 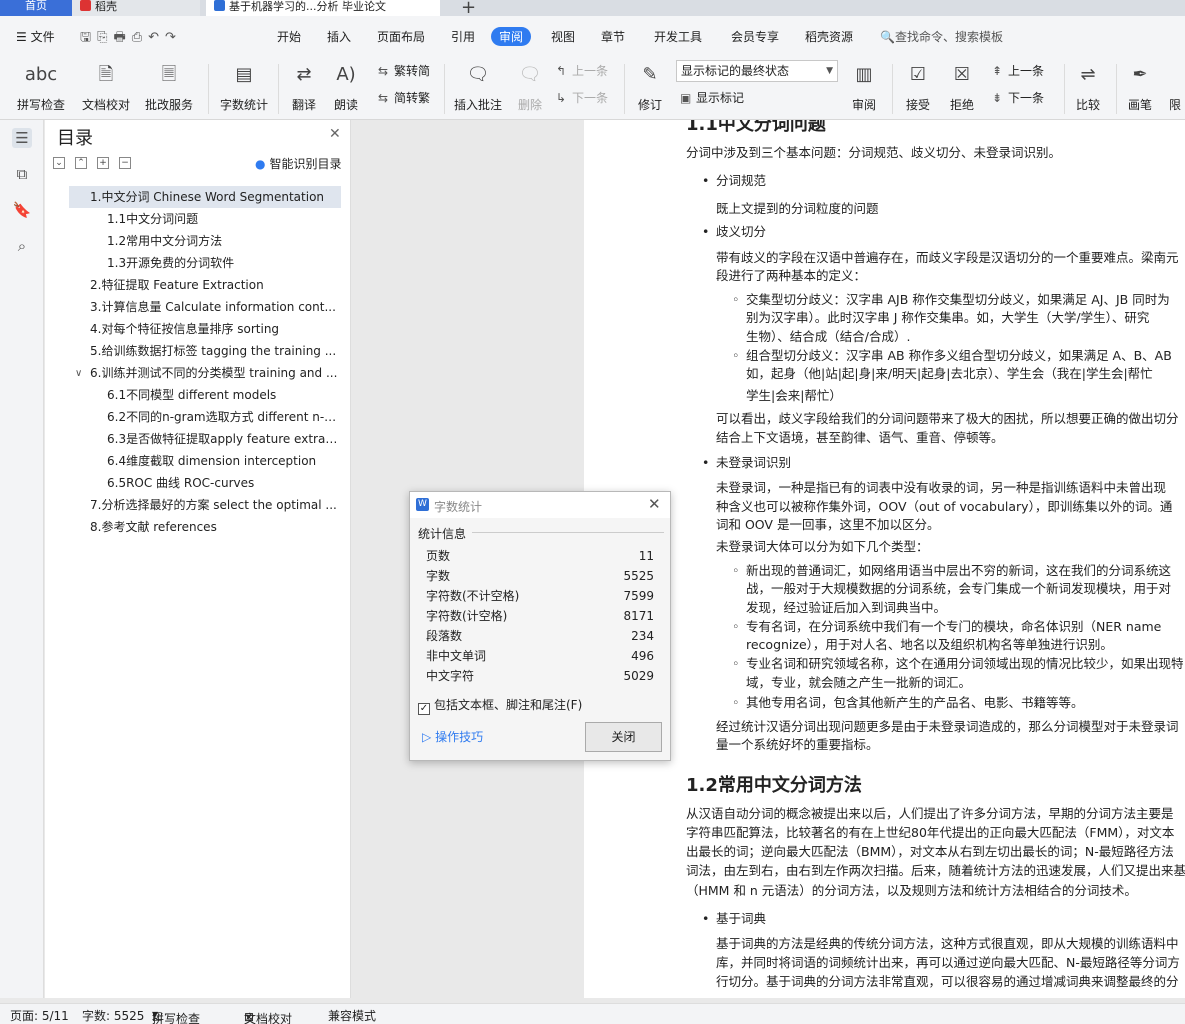 What do you see at coordinates (846, 607) in the screenshot?
I see `paragraph: 发现，经过验证后加入到词典当中。` at bounding box center [846, 607].